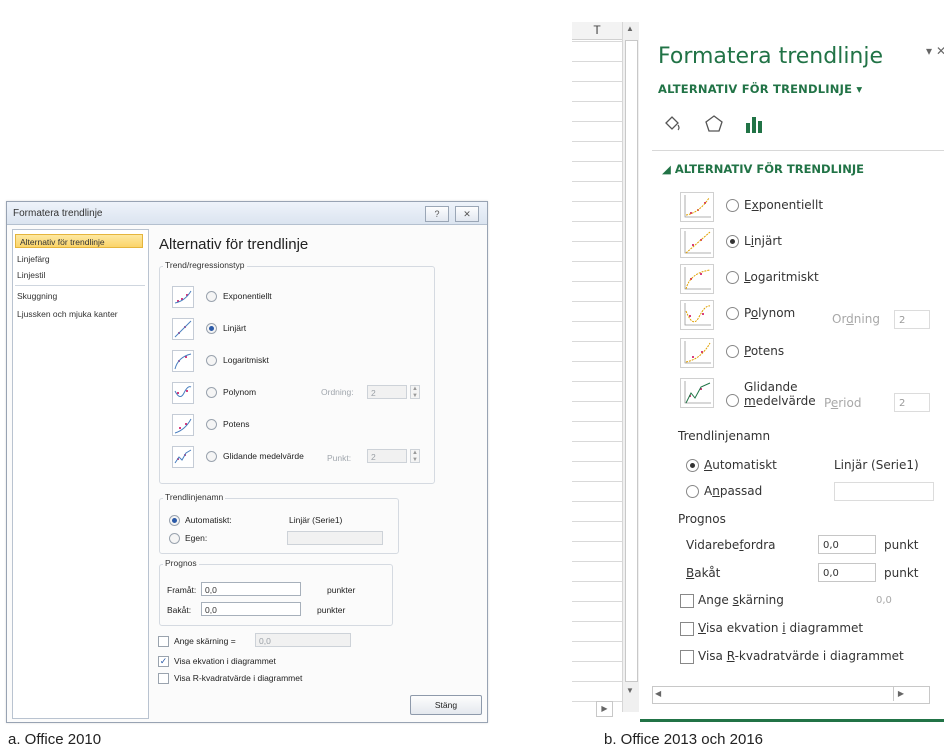 The height and width of the screenshot is (751, 944). Describe the element at coordinates (208, 520) in the screenshot. I see `automatic-label: Automatiskt:` at that location.